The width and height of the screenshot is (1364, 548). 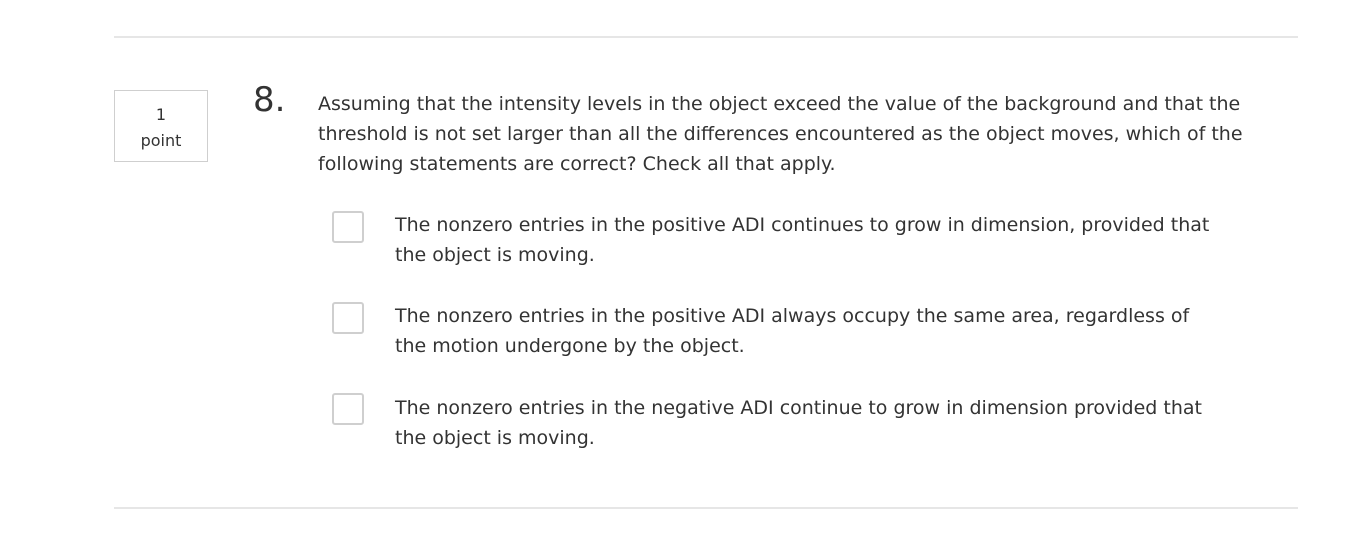 What do you see at coordinates (706, 37) in the screenshot?
I see `top-divider` at bounding box center [706, 37].